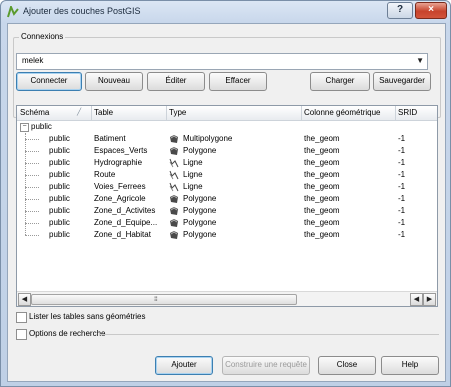 This screenshot has height=387, width=451. What do you see at coordinates (400, 10) in the screenshot?
I see `title-help-button: ?` at bounding box center [400, 10].